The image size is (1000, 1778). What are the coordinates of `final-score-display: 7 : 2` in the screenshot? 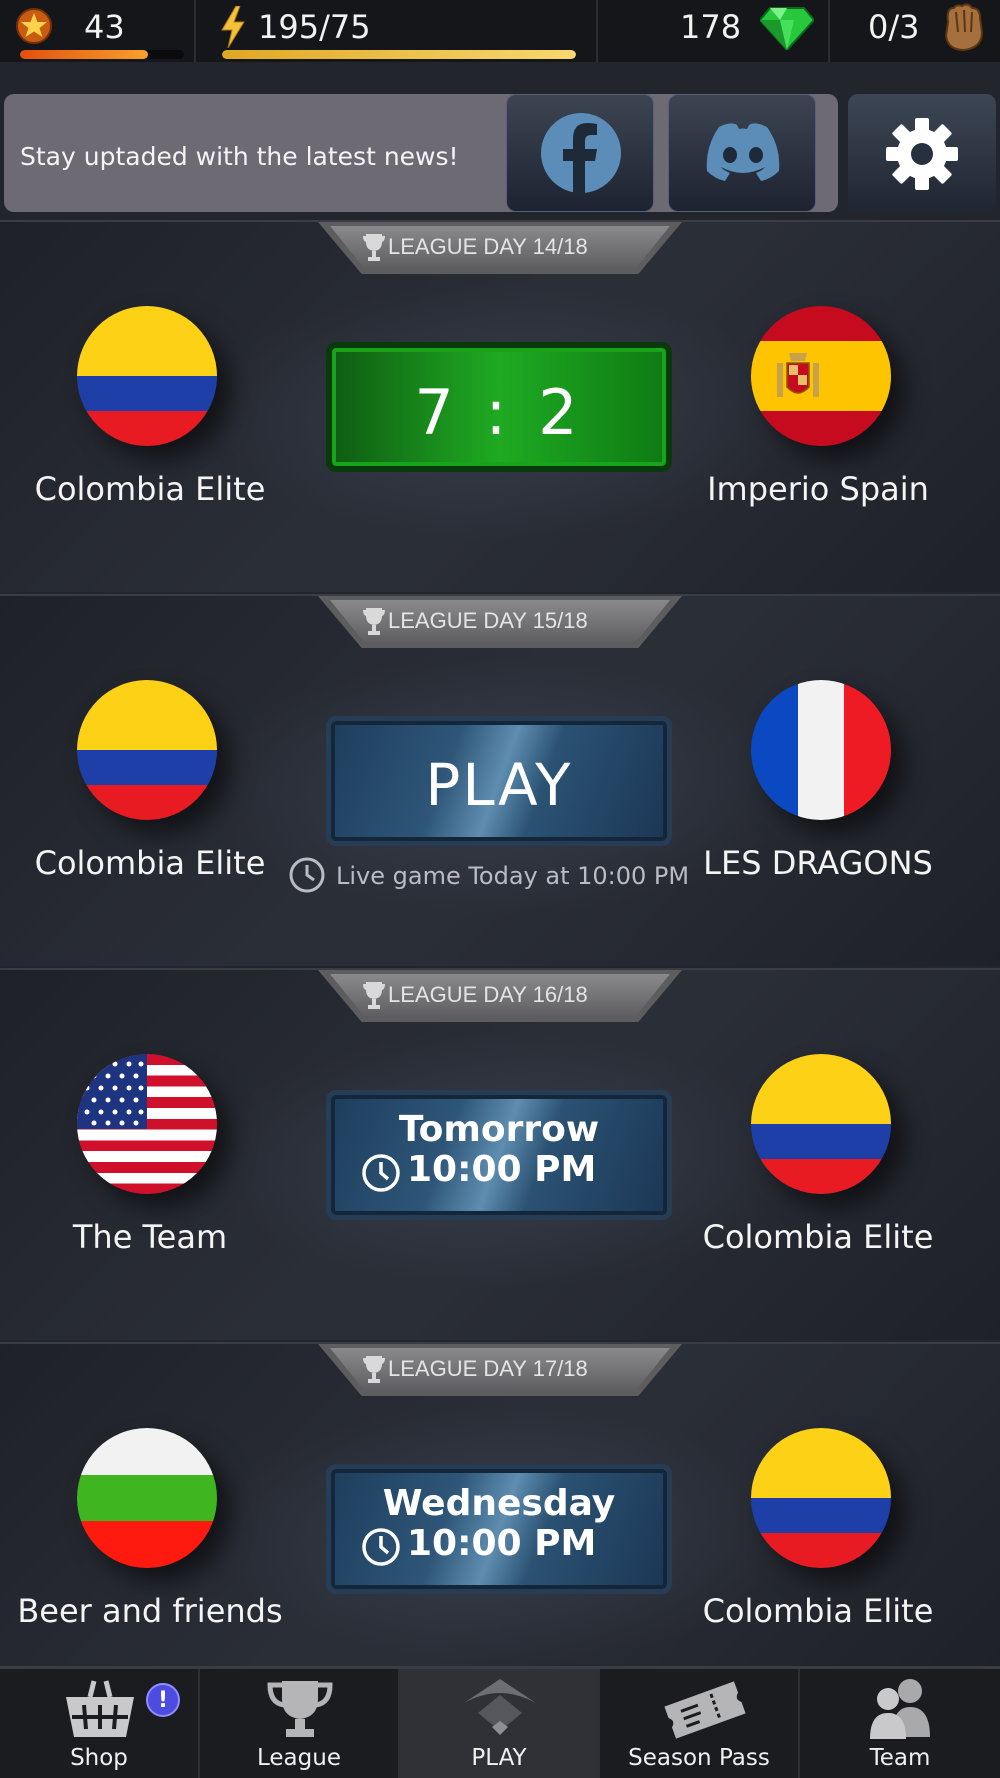 It's located at (499, 407).